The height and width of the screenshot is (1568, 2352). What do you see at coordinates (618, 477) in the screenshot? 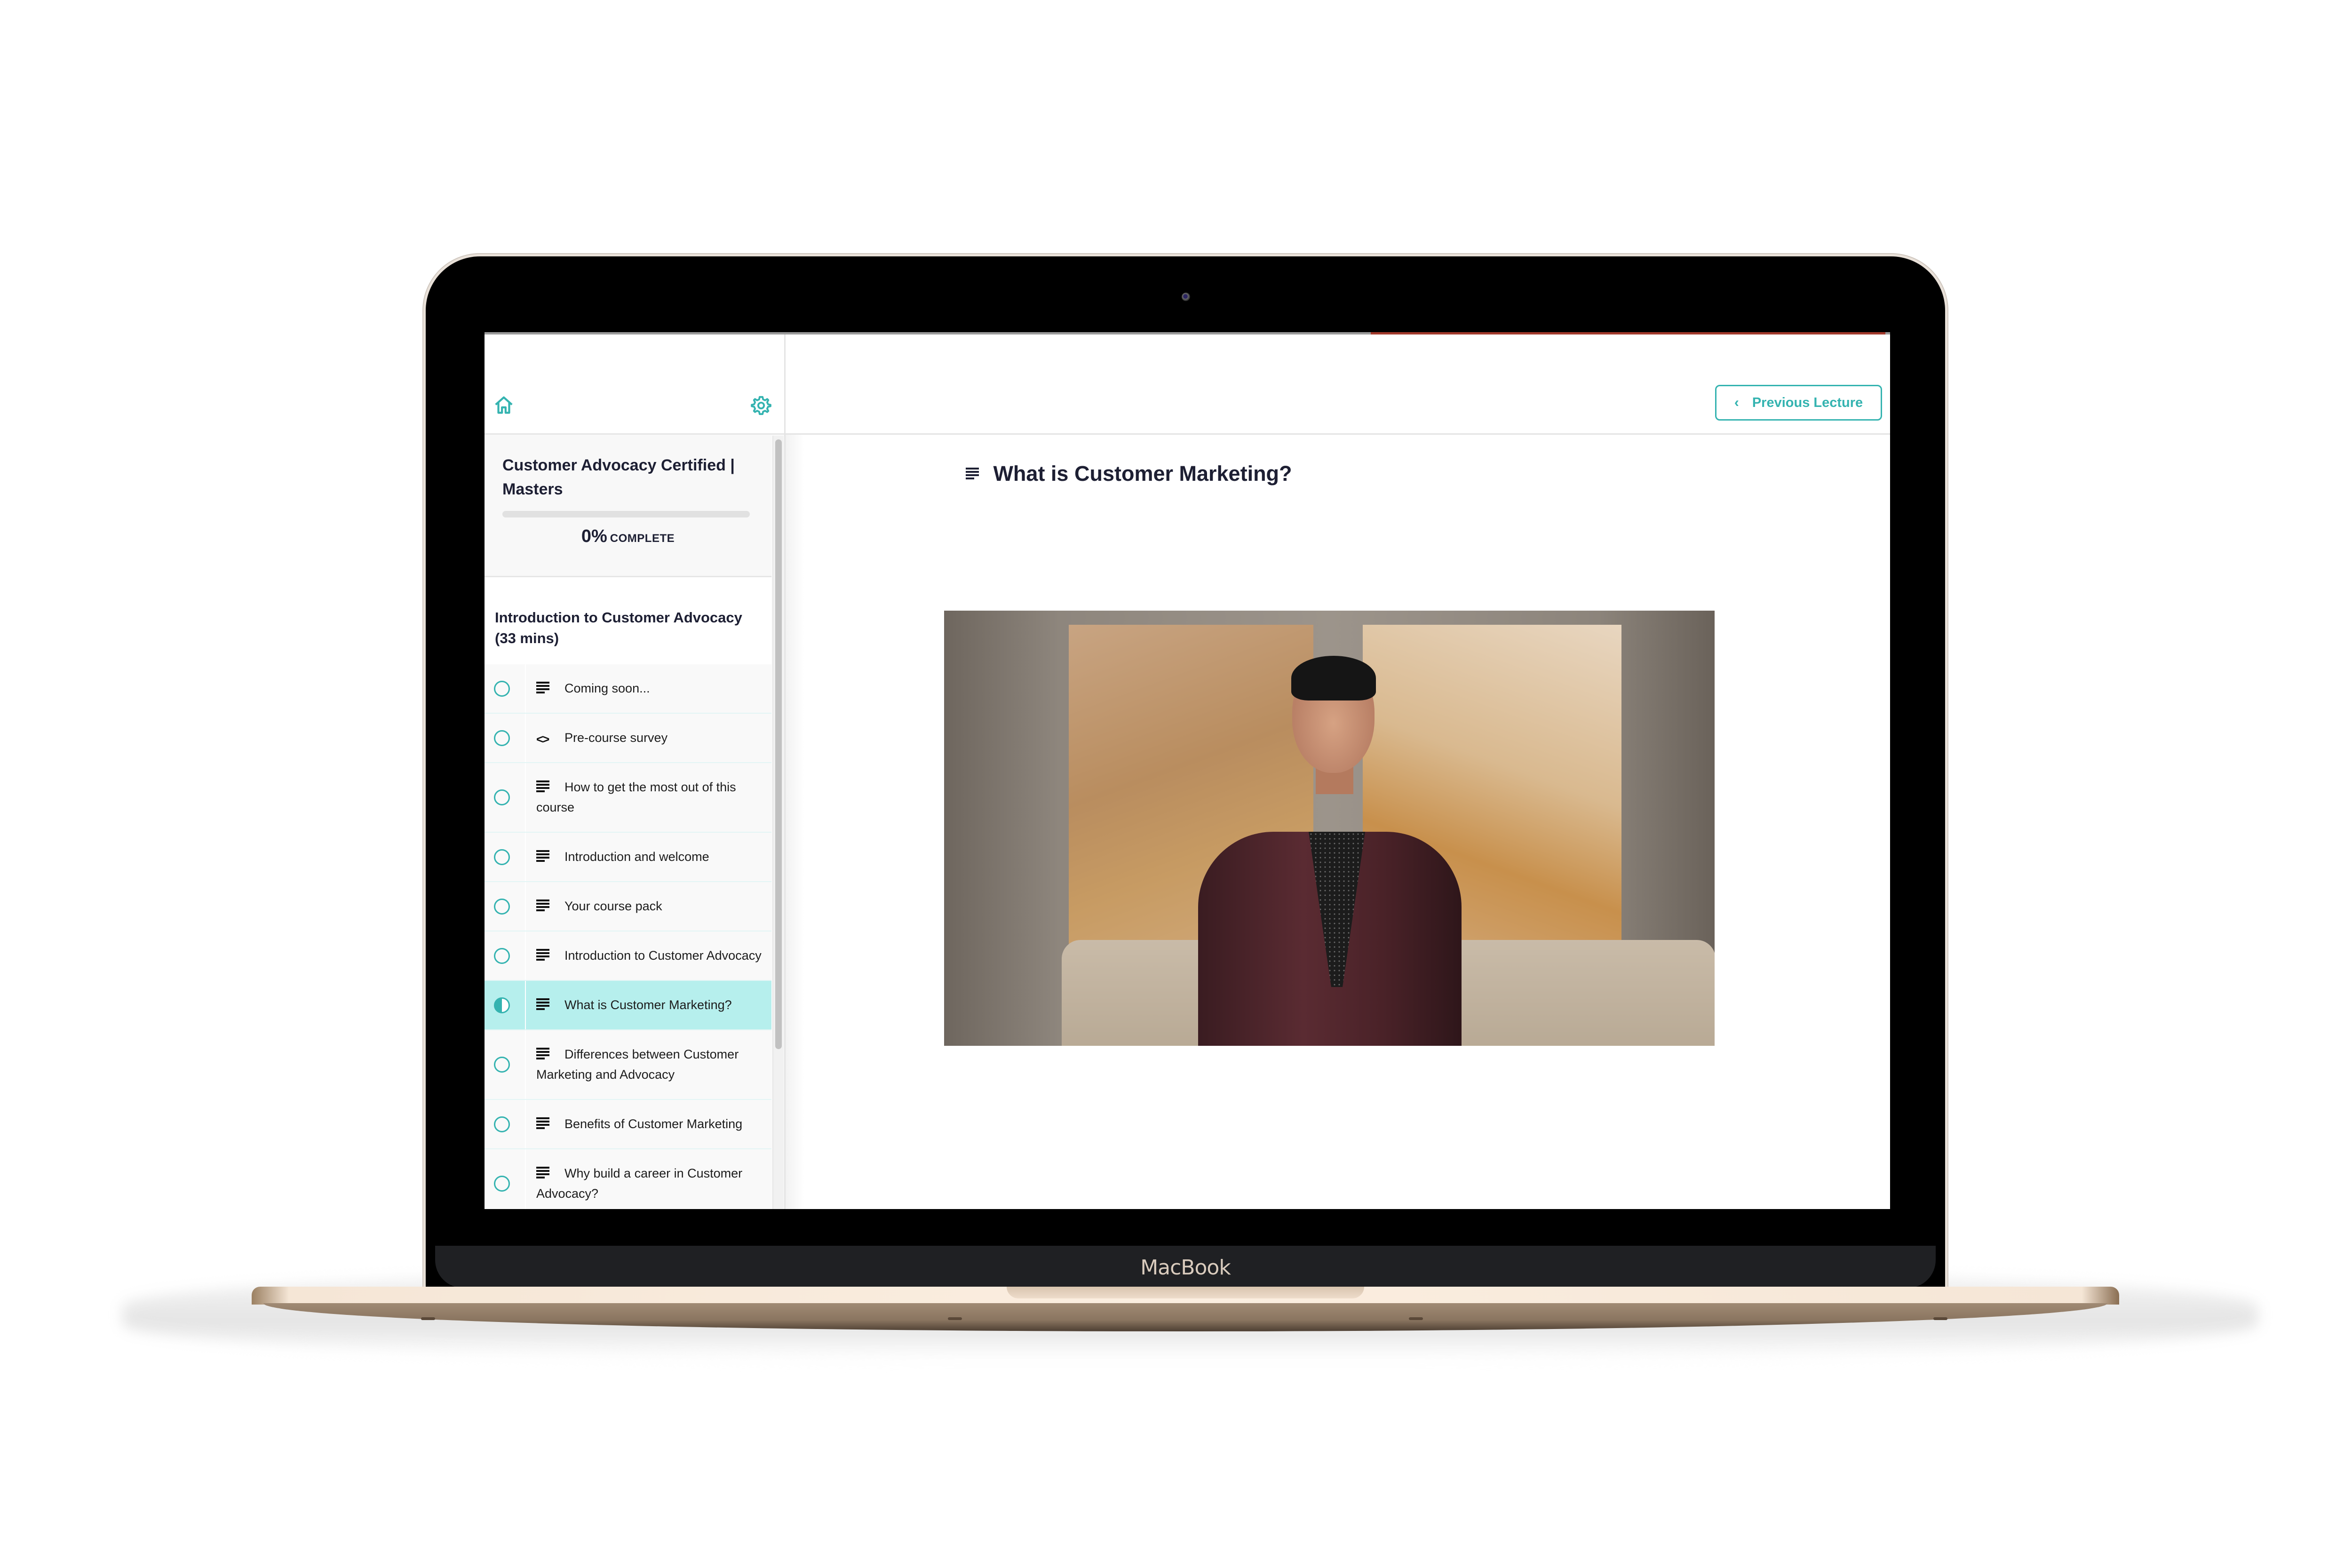
I see `course-title: Customer Advocacy Certified | Masters` at bounding box center [618, 477].